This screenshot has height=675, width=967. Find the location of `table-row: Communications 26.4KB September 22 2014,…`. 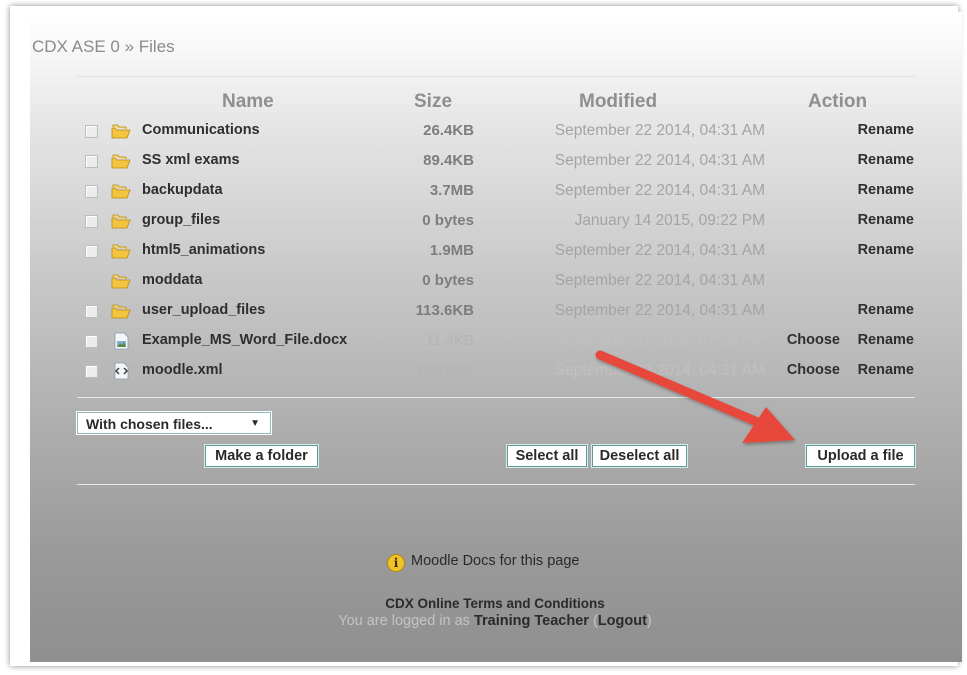

table-row: Communications 26.4KB September 22 2014,… is located at coordinates (483, 133).